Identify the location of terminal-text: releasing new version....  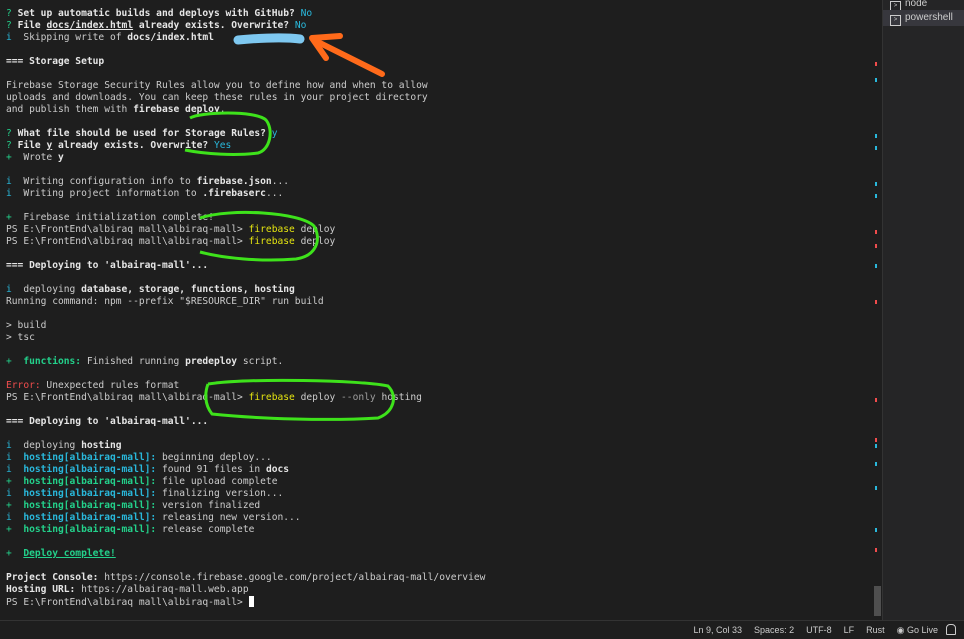
(228, 517).